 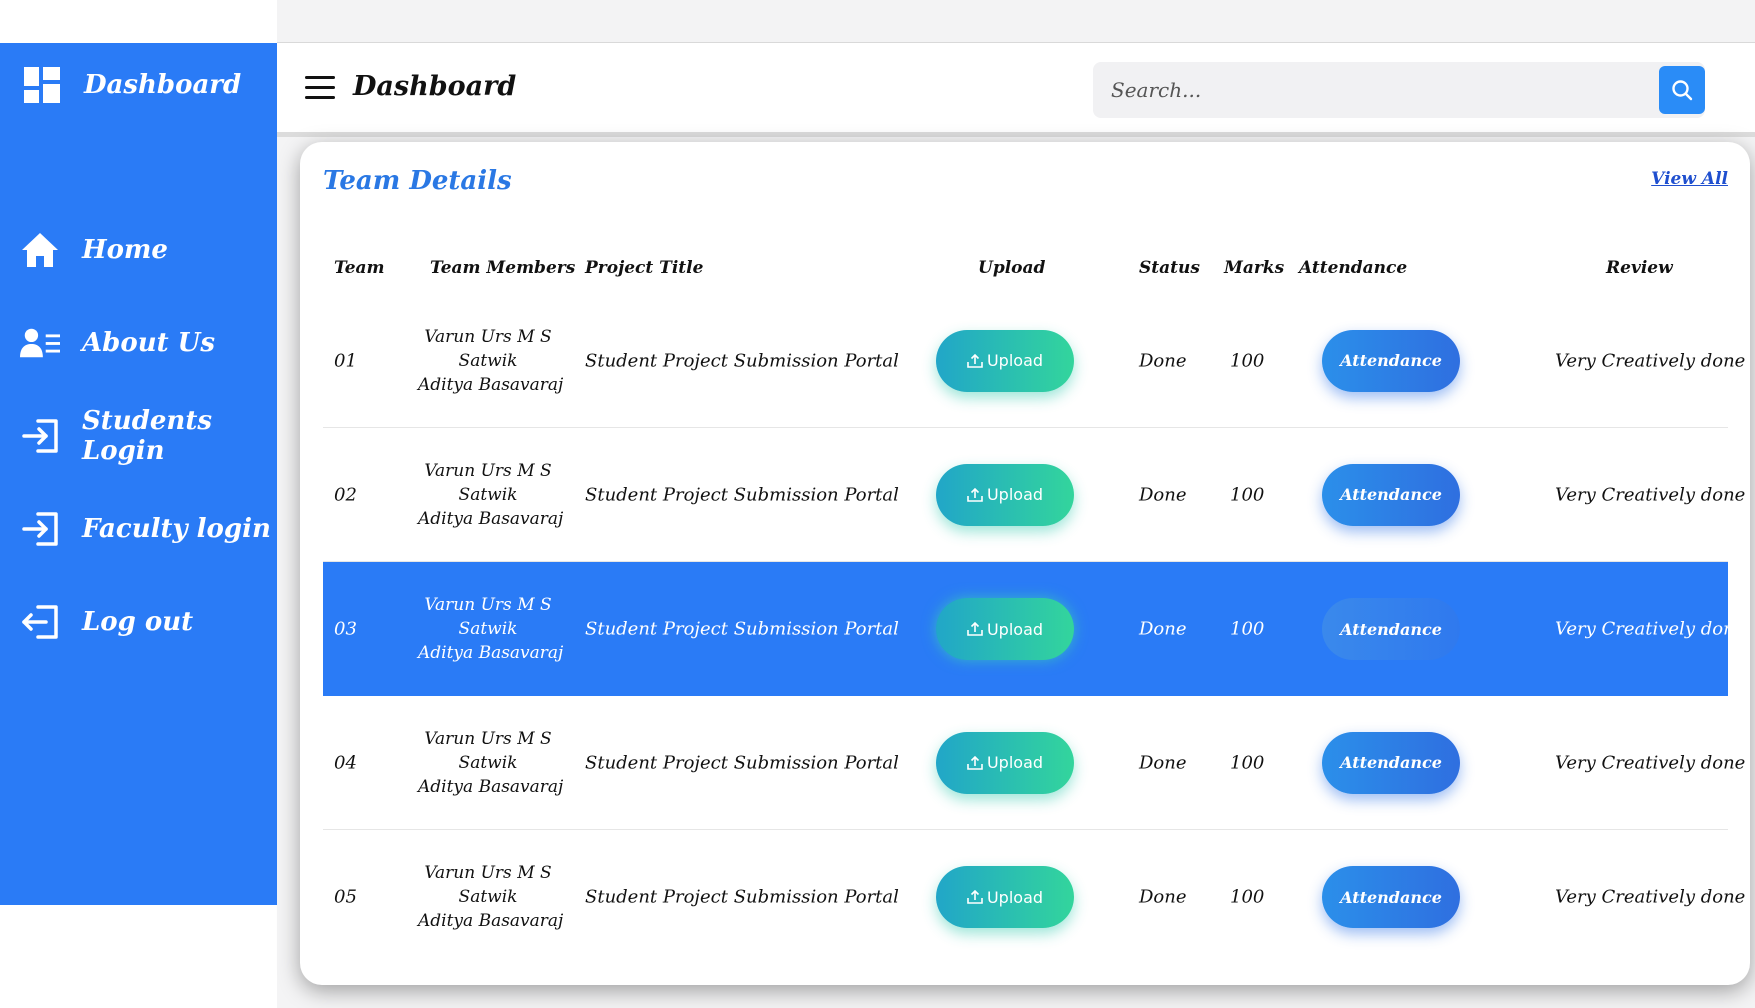 I want to click on sidebar-item-about-us: About Us, so click(x=138, y=342).